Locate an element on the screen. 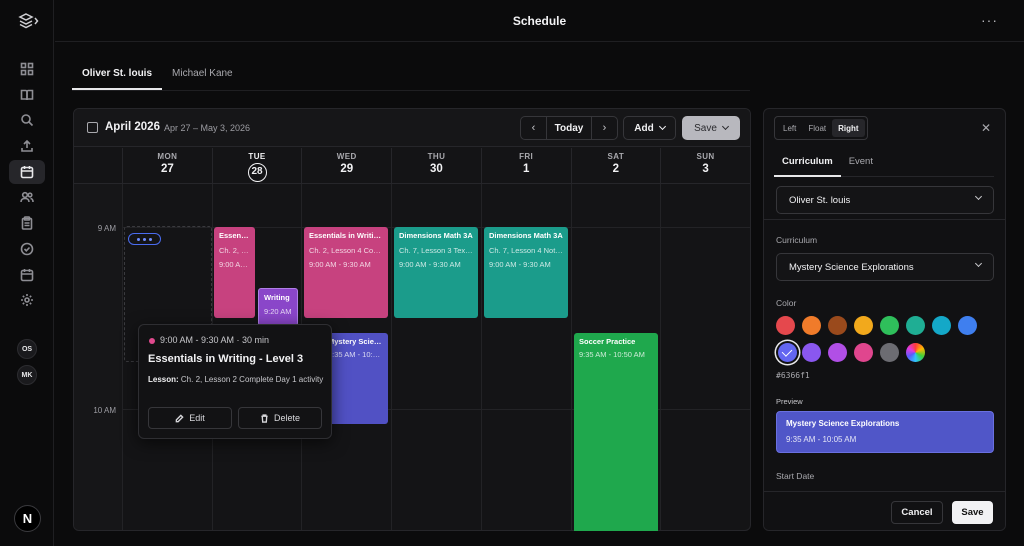  layers-logo-icon is located at coordinates (29, 21).